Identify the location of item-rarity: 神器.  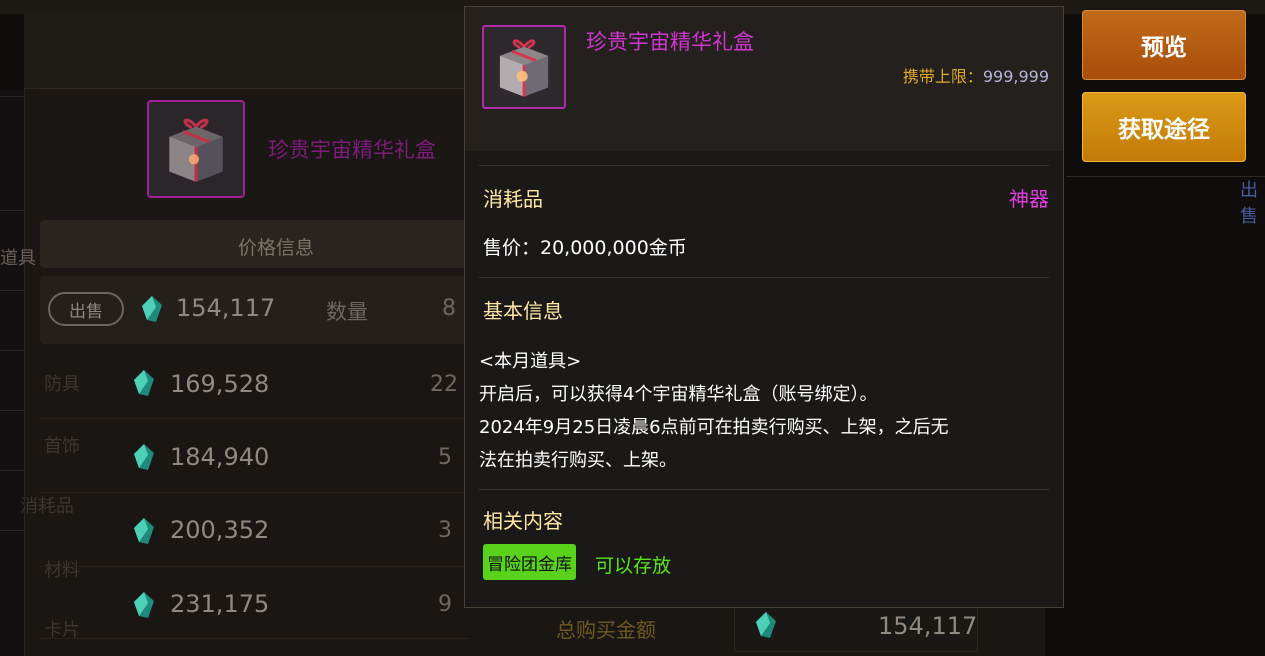
(1029, 199).